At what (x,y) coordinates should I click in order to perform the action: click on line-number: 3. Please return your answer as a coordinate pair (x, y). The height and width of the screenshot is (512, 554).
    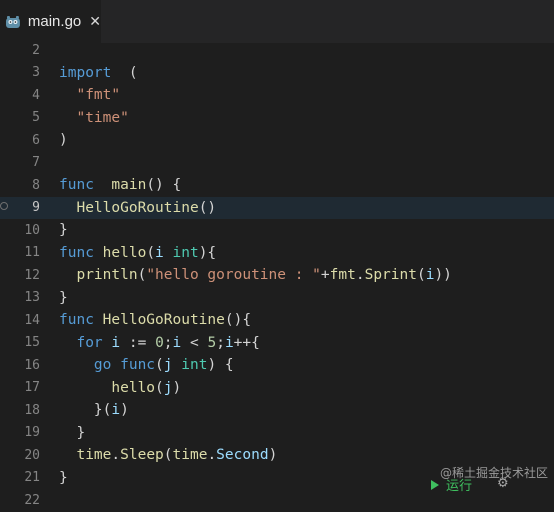
    Looking at the image, I should click on (36, 73).